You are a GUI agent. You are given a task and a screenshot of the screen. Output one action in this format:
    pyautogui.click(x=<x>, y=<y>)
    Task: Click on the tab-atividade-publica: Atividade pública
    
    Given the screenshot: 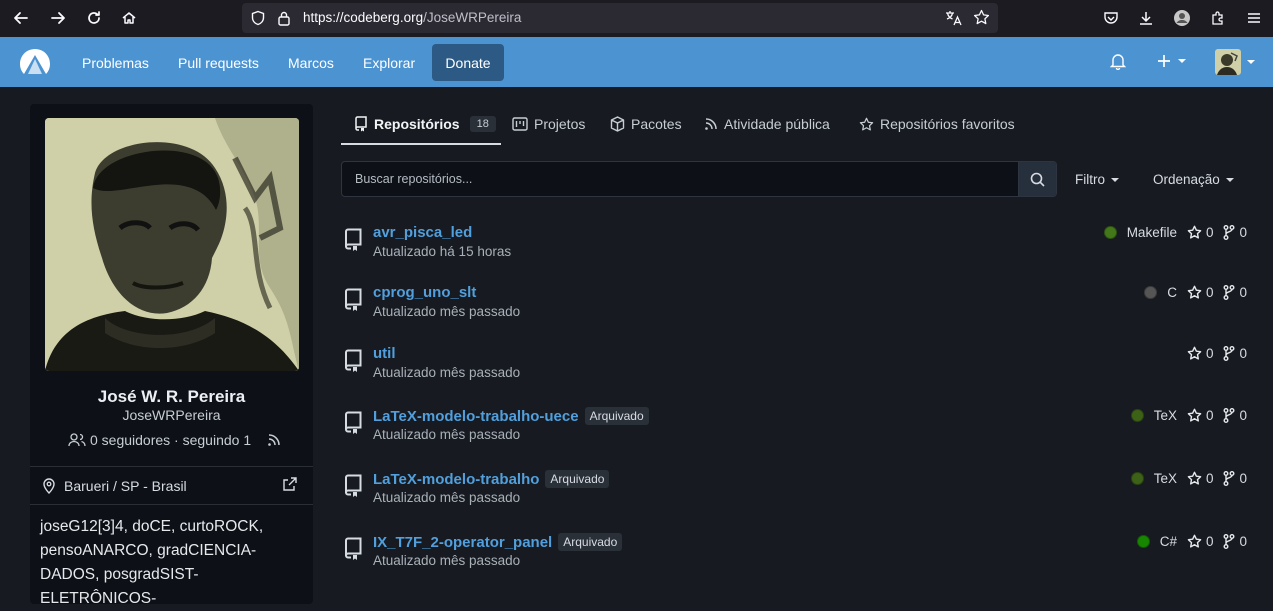 What is the action you would take?
    pyautogui.click(x=767, y=124)
    